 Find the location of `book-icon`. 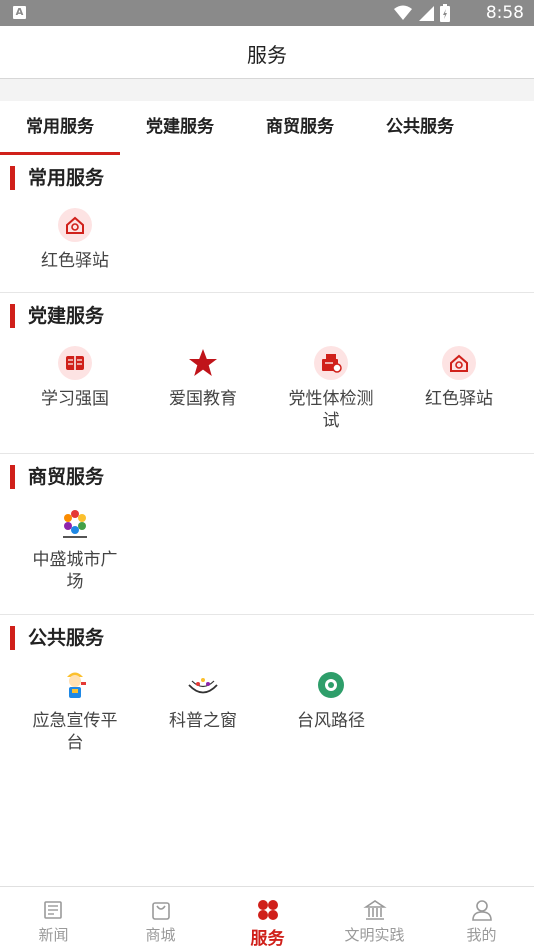

book-icon is located at coordinates (75, 363).